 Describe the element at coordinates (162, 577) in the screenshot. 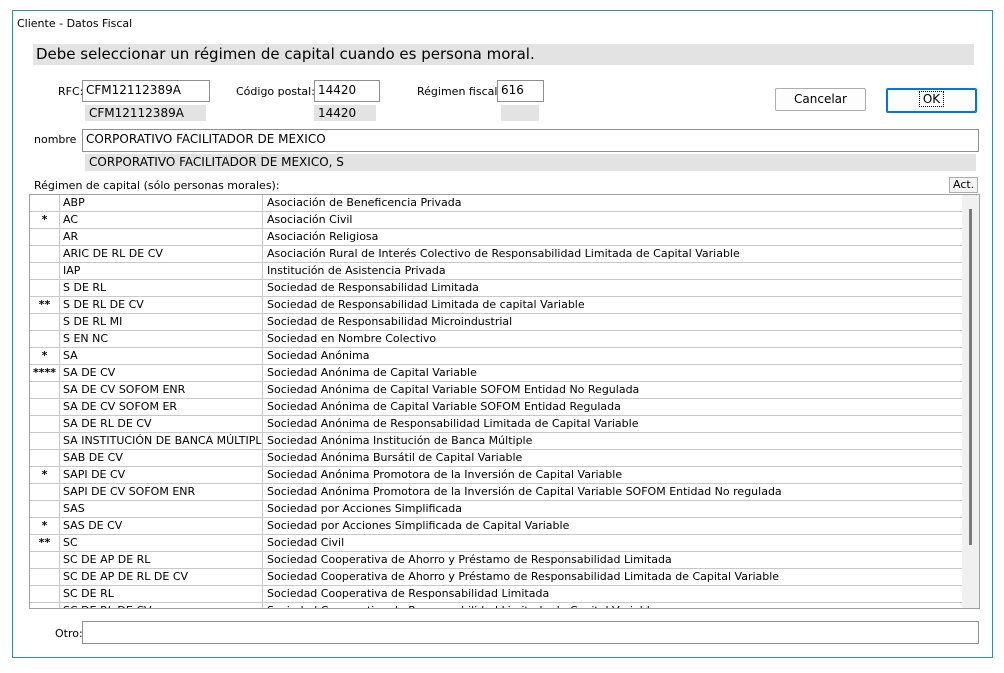

I see `row-code: SC DE AP DE RL DE CV` at that location.